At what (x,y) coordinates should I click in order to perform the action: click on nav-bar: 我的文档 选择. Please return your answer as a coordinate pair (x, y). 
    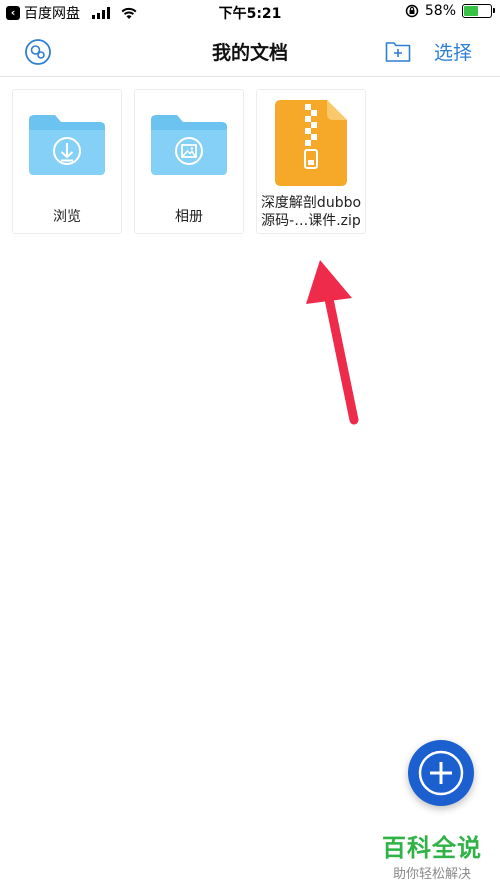
    Looking at the image, I should click on (250, 51).